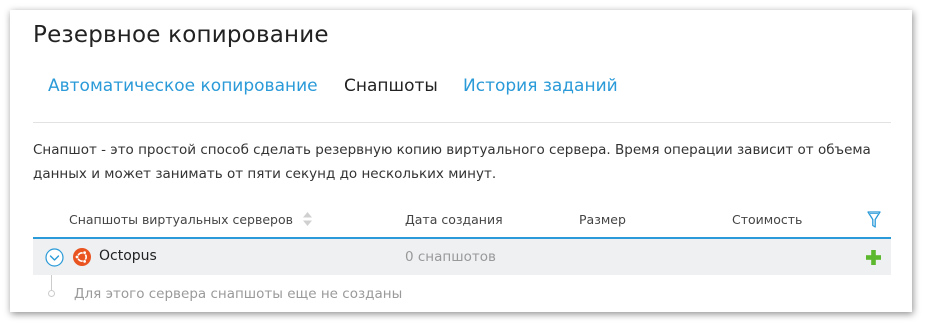 Image resolution: width=930 pixels, height=330 pixels. I want to click on filter-icon, so click(874, 222).